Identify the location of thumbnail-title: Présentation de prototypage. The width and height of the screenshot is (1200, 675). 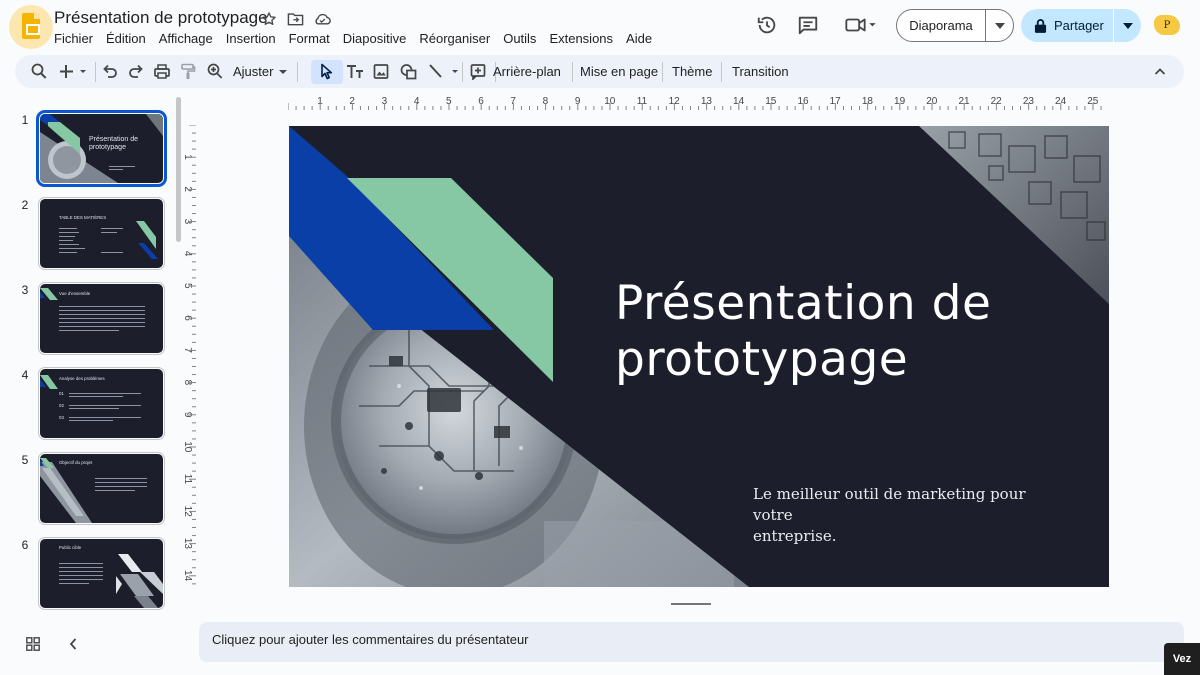
(114, 143).